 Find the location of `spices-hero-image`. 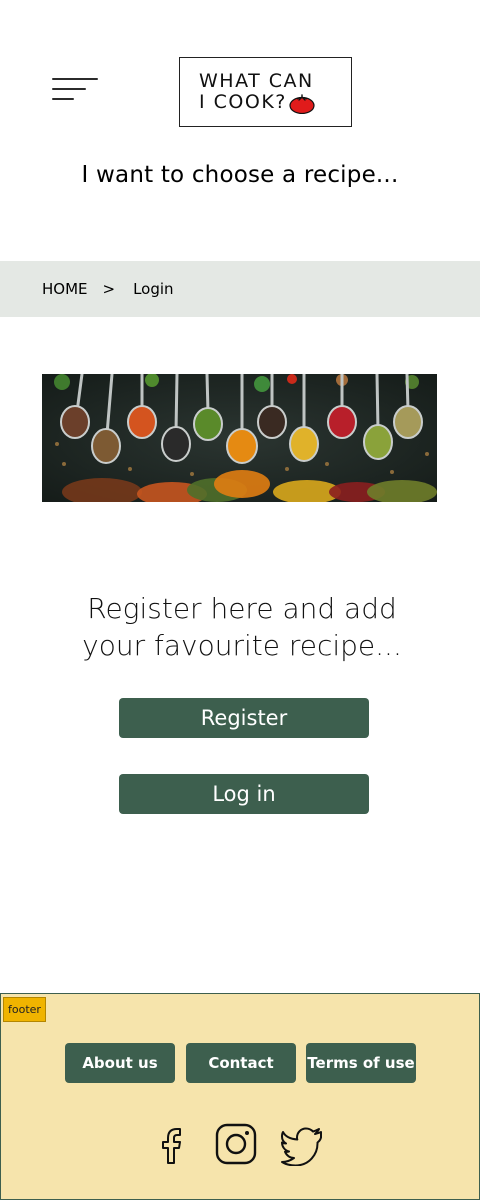

spices-hero-image is located at coordinates (239, 438).